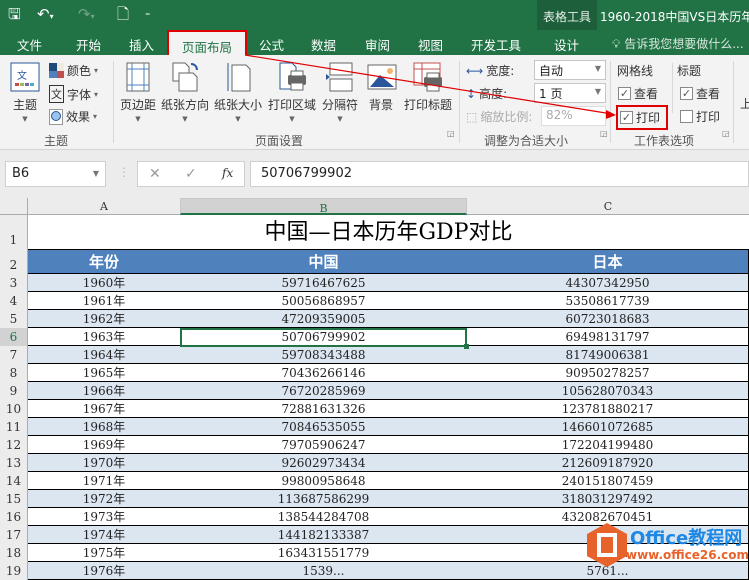 The width and height of the screenshot is (749, 580). Describe the element at coordinates (73, 94) in the screenshot. I see `fonts-button: 文字体 ▾` at that location.